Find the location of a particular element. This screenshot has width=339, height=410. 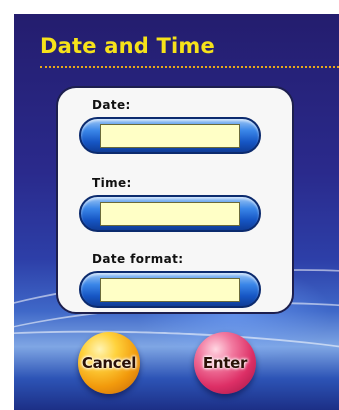

time-field-frame is located at coordinates (170, 213).